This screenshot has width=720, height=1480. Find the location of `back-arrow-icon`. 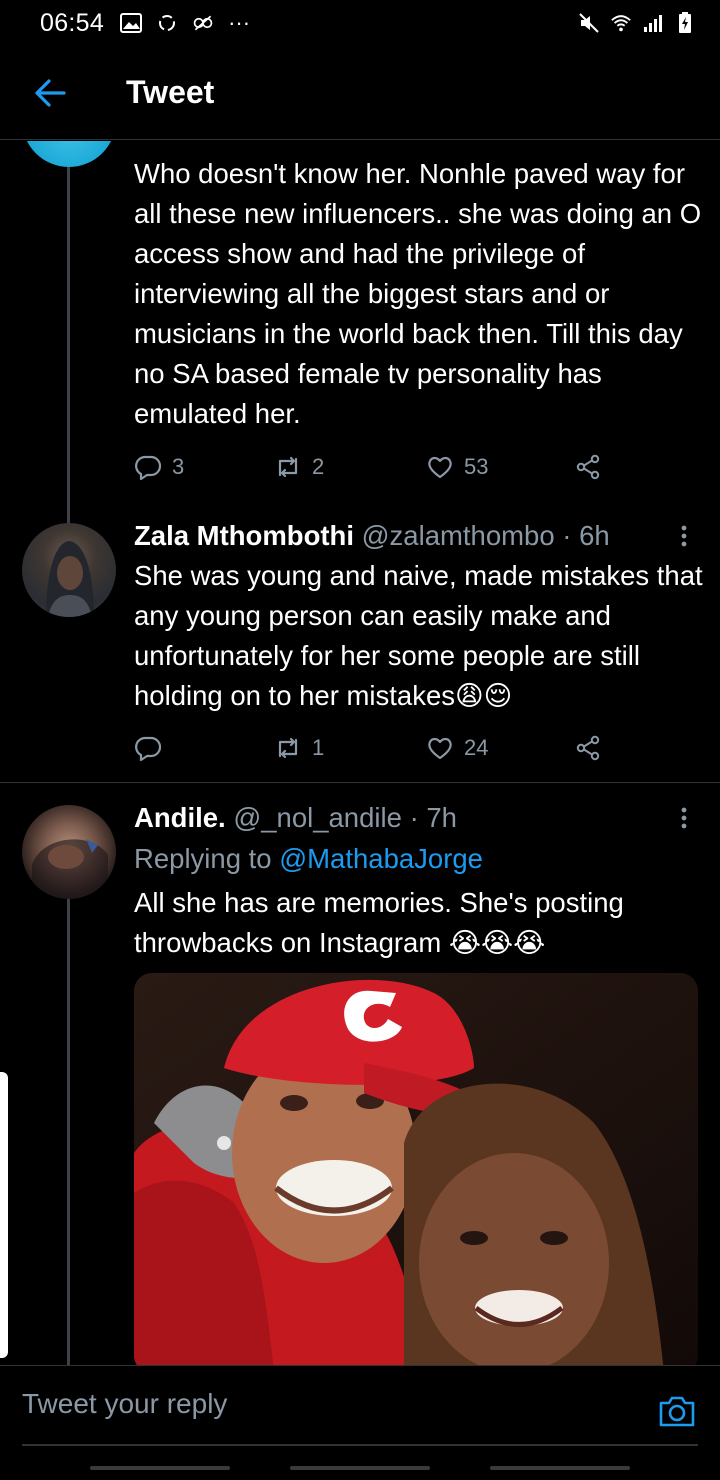

back-arrow-icon is located at coordinates (50, 92).